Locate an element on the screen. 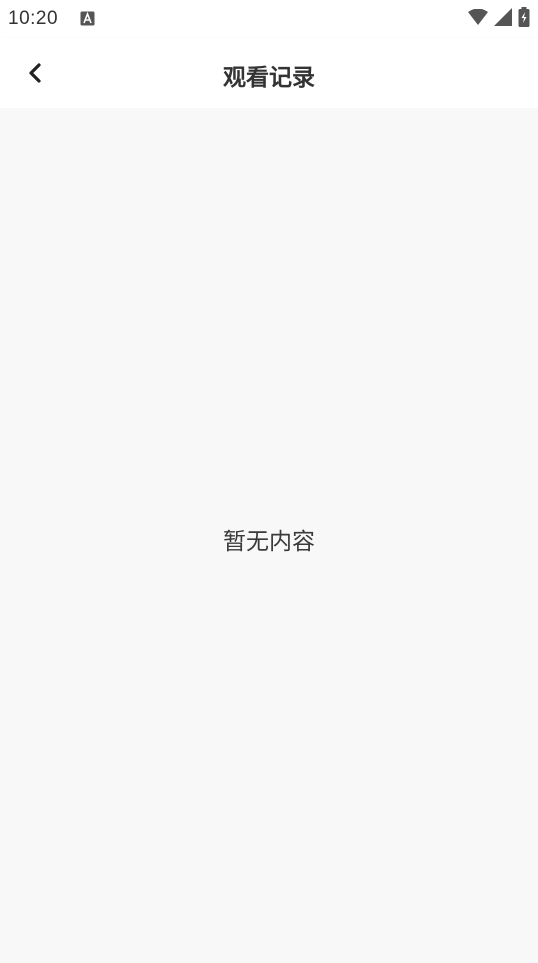 The image size is (538, 963). cellular-signal-icon is located at coordinates (503, 19).